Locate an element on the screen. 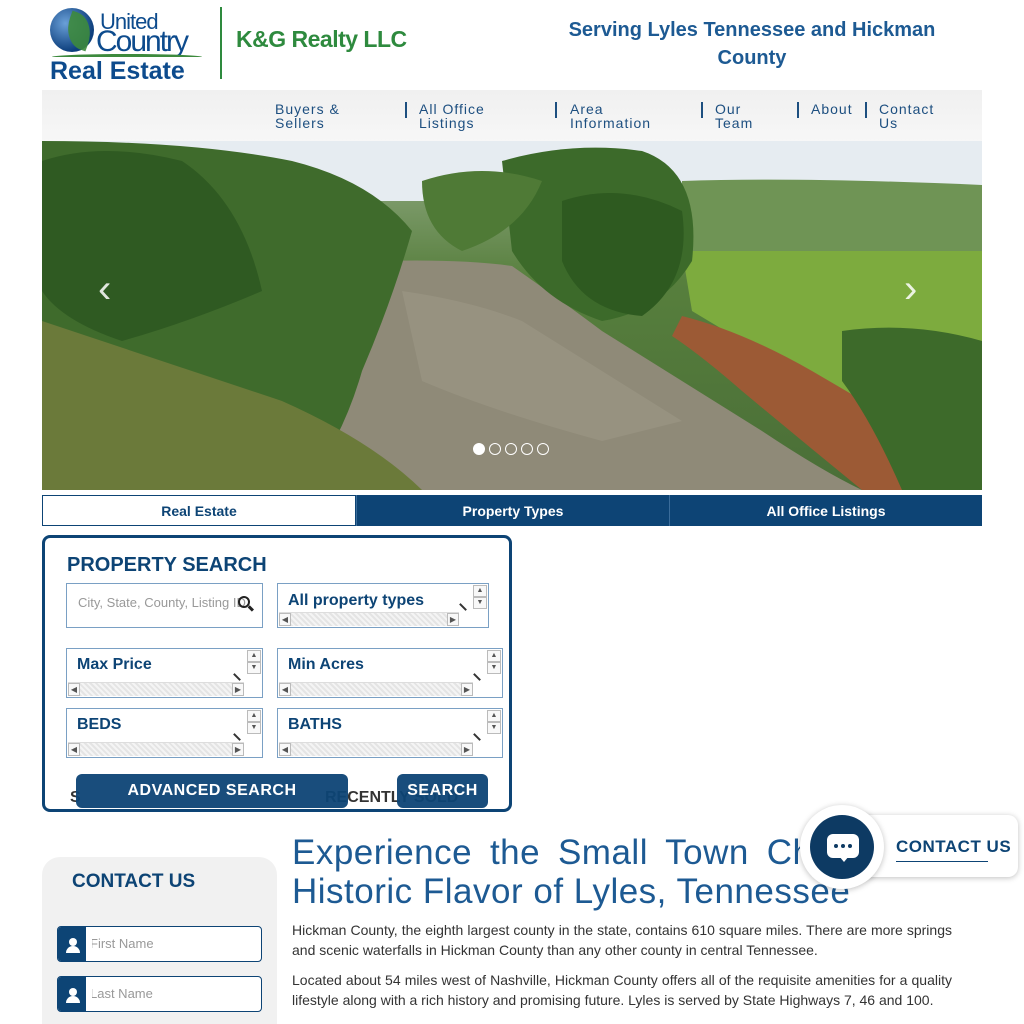 The height and width of the screenshot is (1024, 1024). chat-button is located at coordinates (842, 847).